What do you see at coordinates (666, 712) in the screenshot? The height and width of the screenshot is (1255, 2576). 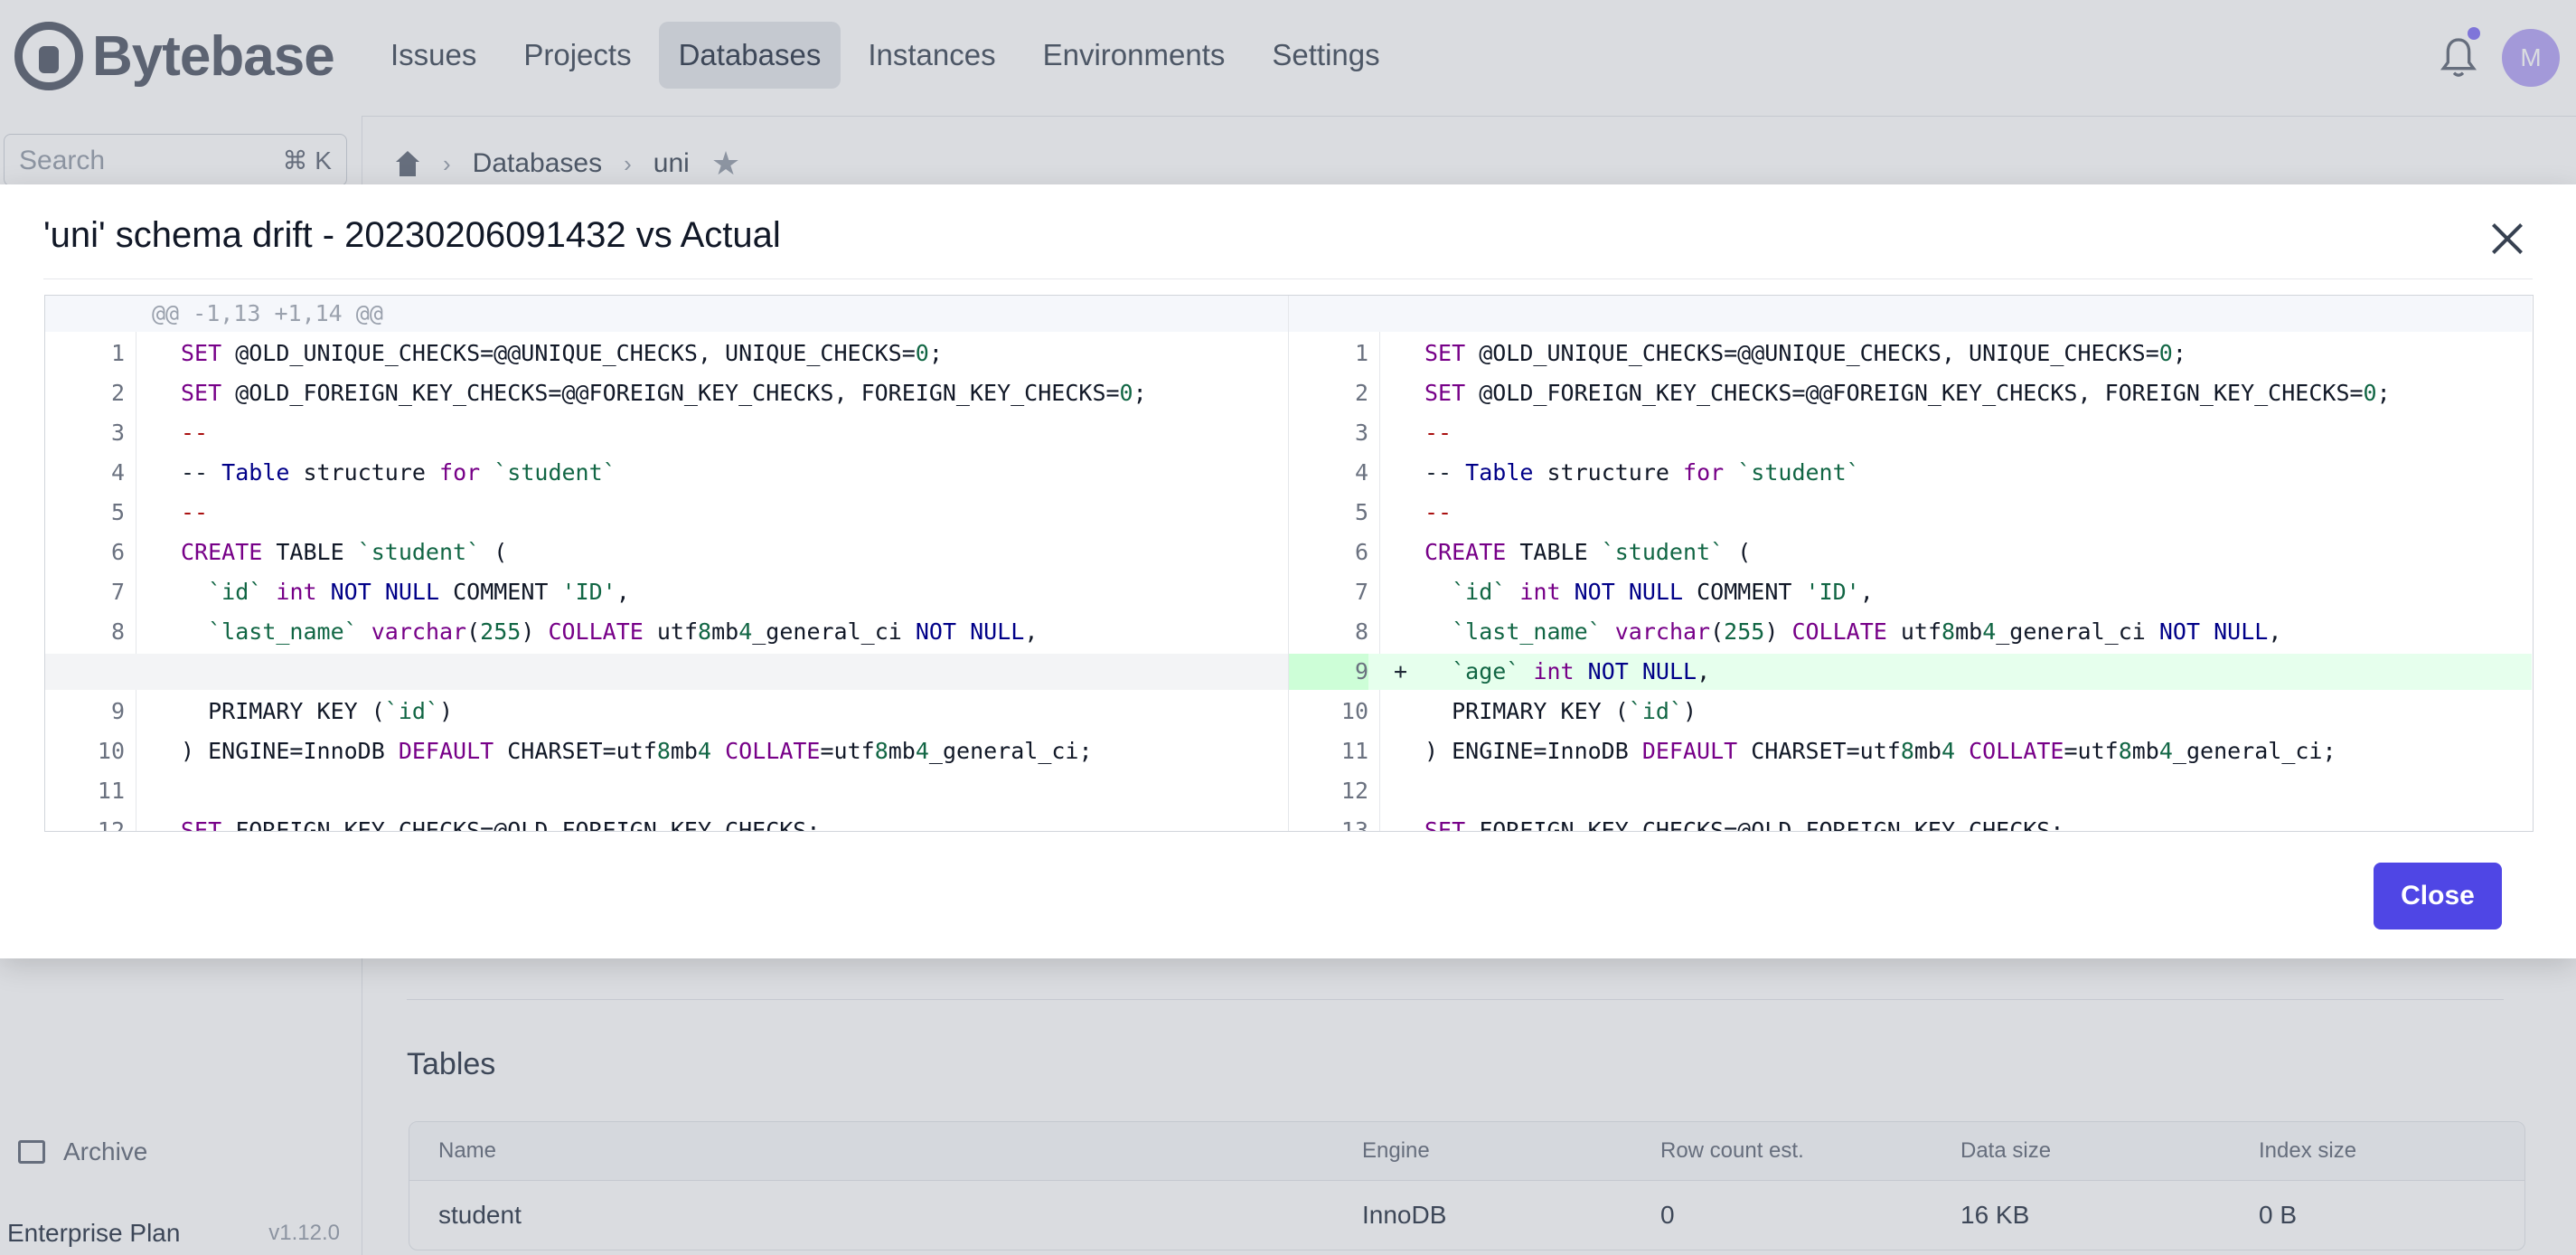 I see `diff-line: 9 PRIMARY KEY (`id`)` at bounding box center [666, 712].